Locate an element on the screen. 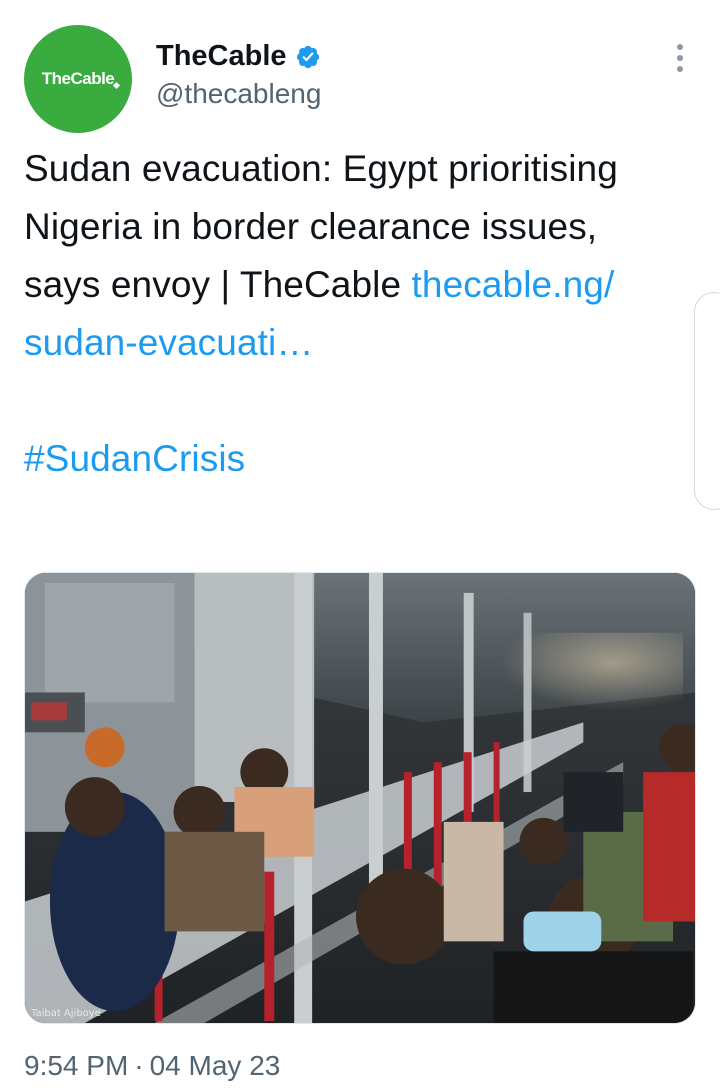  author-name-row: TheCable is located at coordinates (238, 56).